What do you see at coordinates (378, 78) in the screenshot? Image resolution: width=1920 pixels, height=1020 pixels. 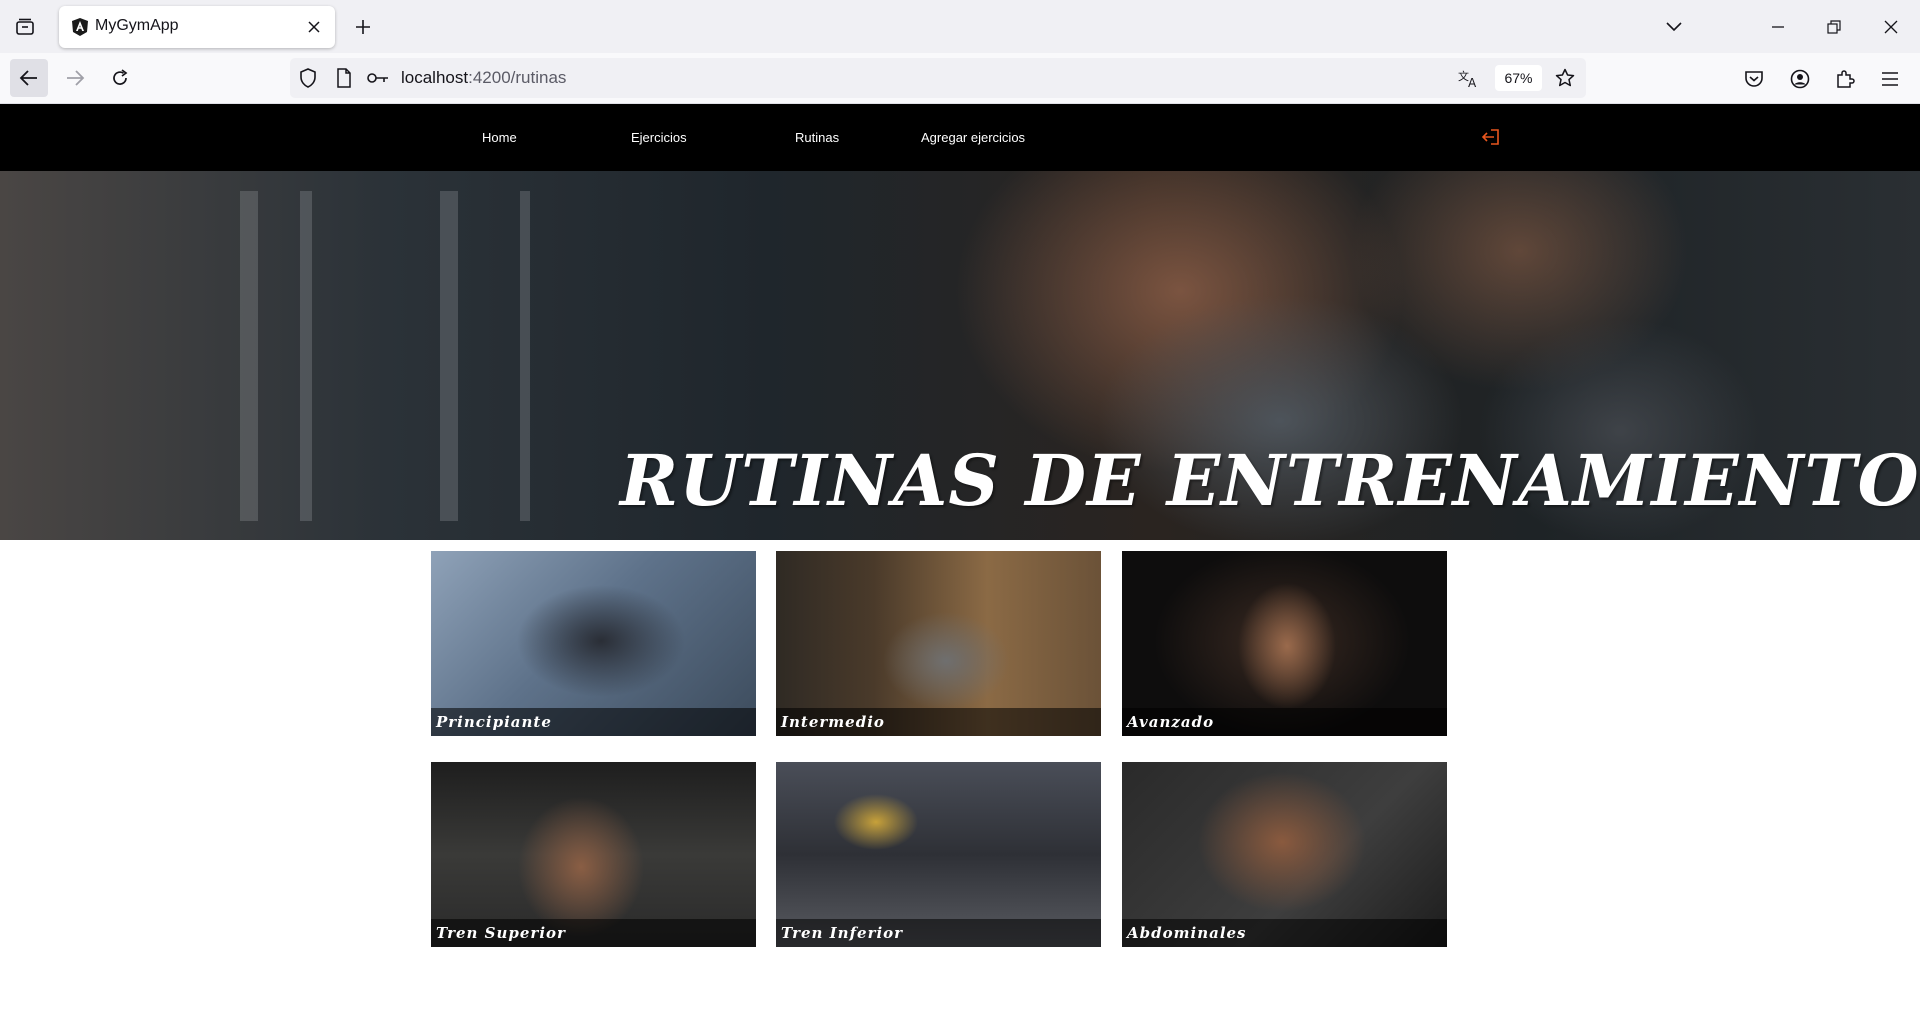 I see `permissions-key-icon` at bounding box center [378, 78].